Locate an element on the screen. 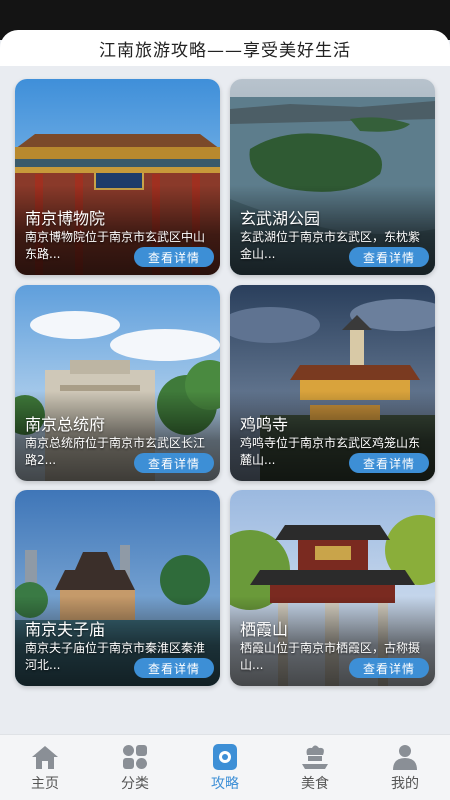 This screenshot has height=800, width=450. tab-food: 美食 is located at coordinates (315, 767).